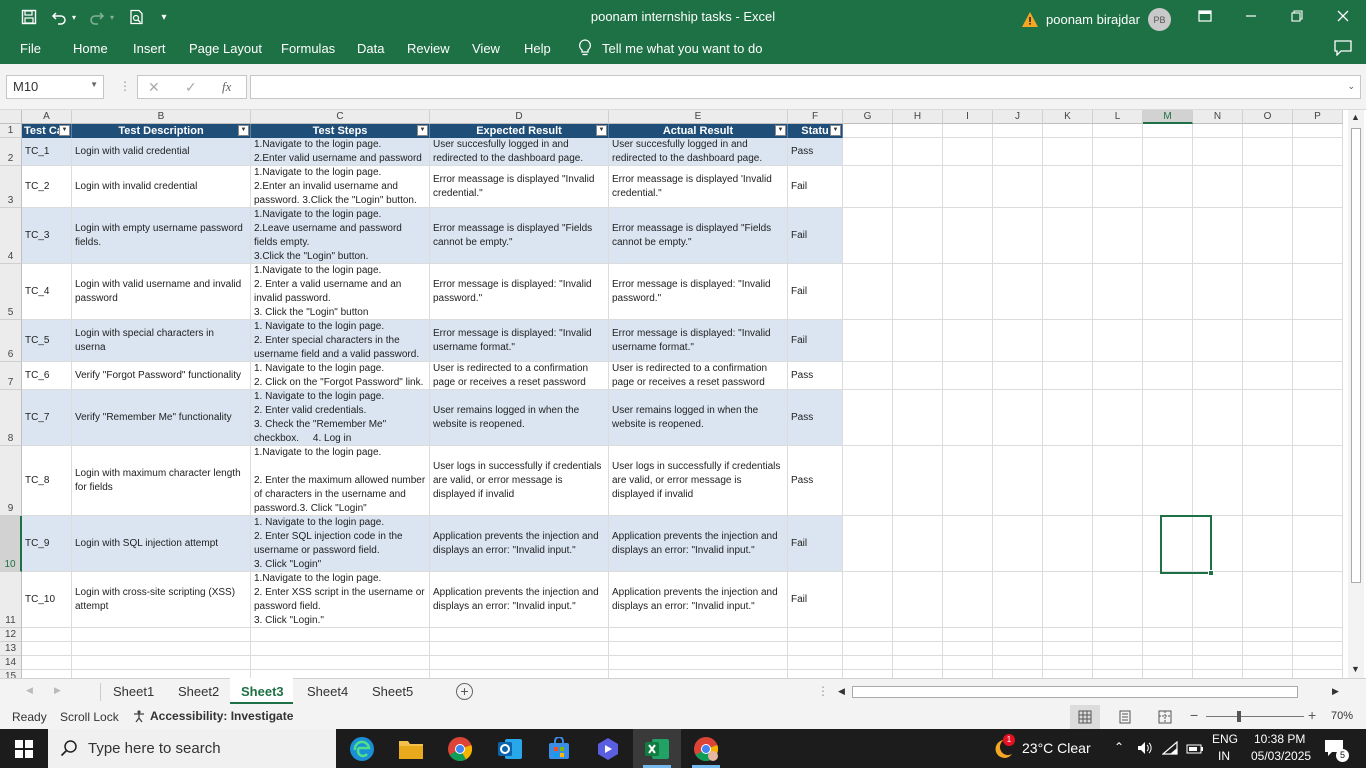  I want to click on column-header: N, so click(1218, 117).